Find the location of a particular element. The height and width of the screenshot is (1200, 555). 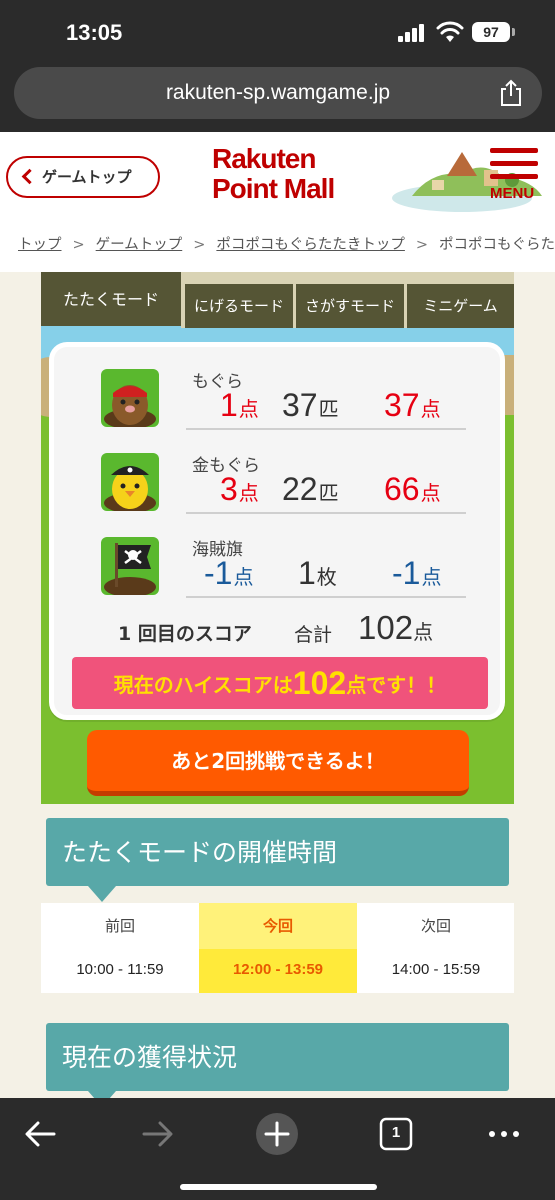

schedule-next: 次回 14:00 - 15:59 is located at coordinates (436, 947).